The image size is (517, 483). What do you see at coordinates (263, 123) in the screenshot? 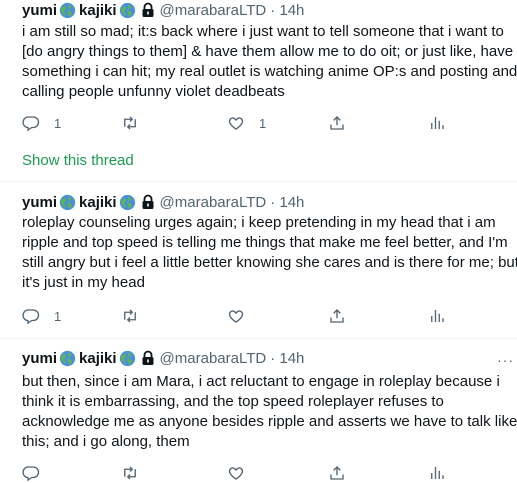
I see `like-count: 1` at bounding box center [263, 123].